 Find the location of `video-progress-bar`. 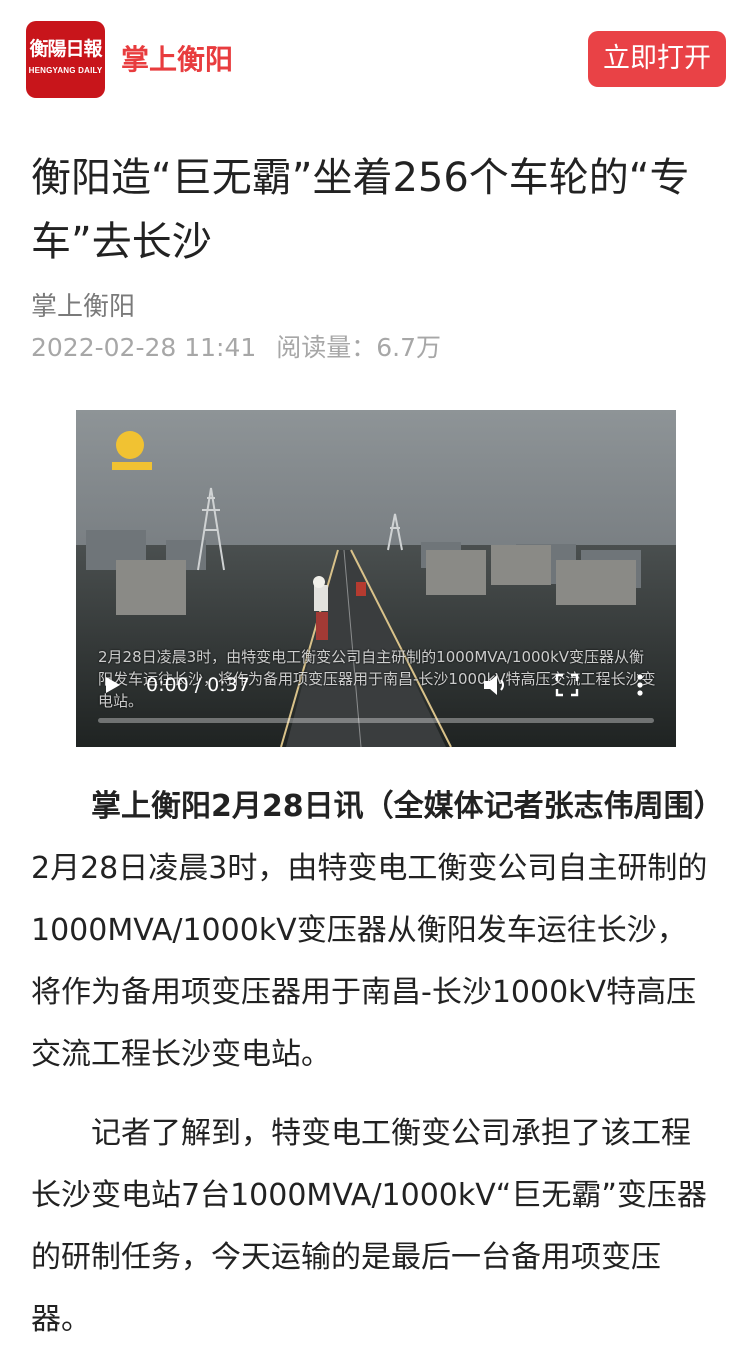

video-progress-bar is located at coordinates (376, 720).